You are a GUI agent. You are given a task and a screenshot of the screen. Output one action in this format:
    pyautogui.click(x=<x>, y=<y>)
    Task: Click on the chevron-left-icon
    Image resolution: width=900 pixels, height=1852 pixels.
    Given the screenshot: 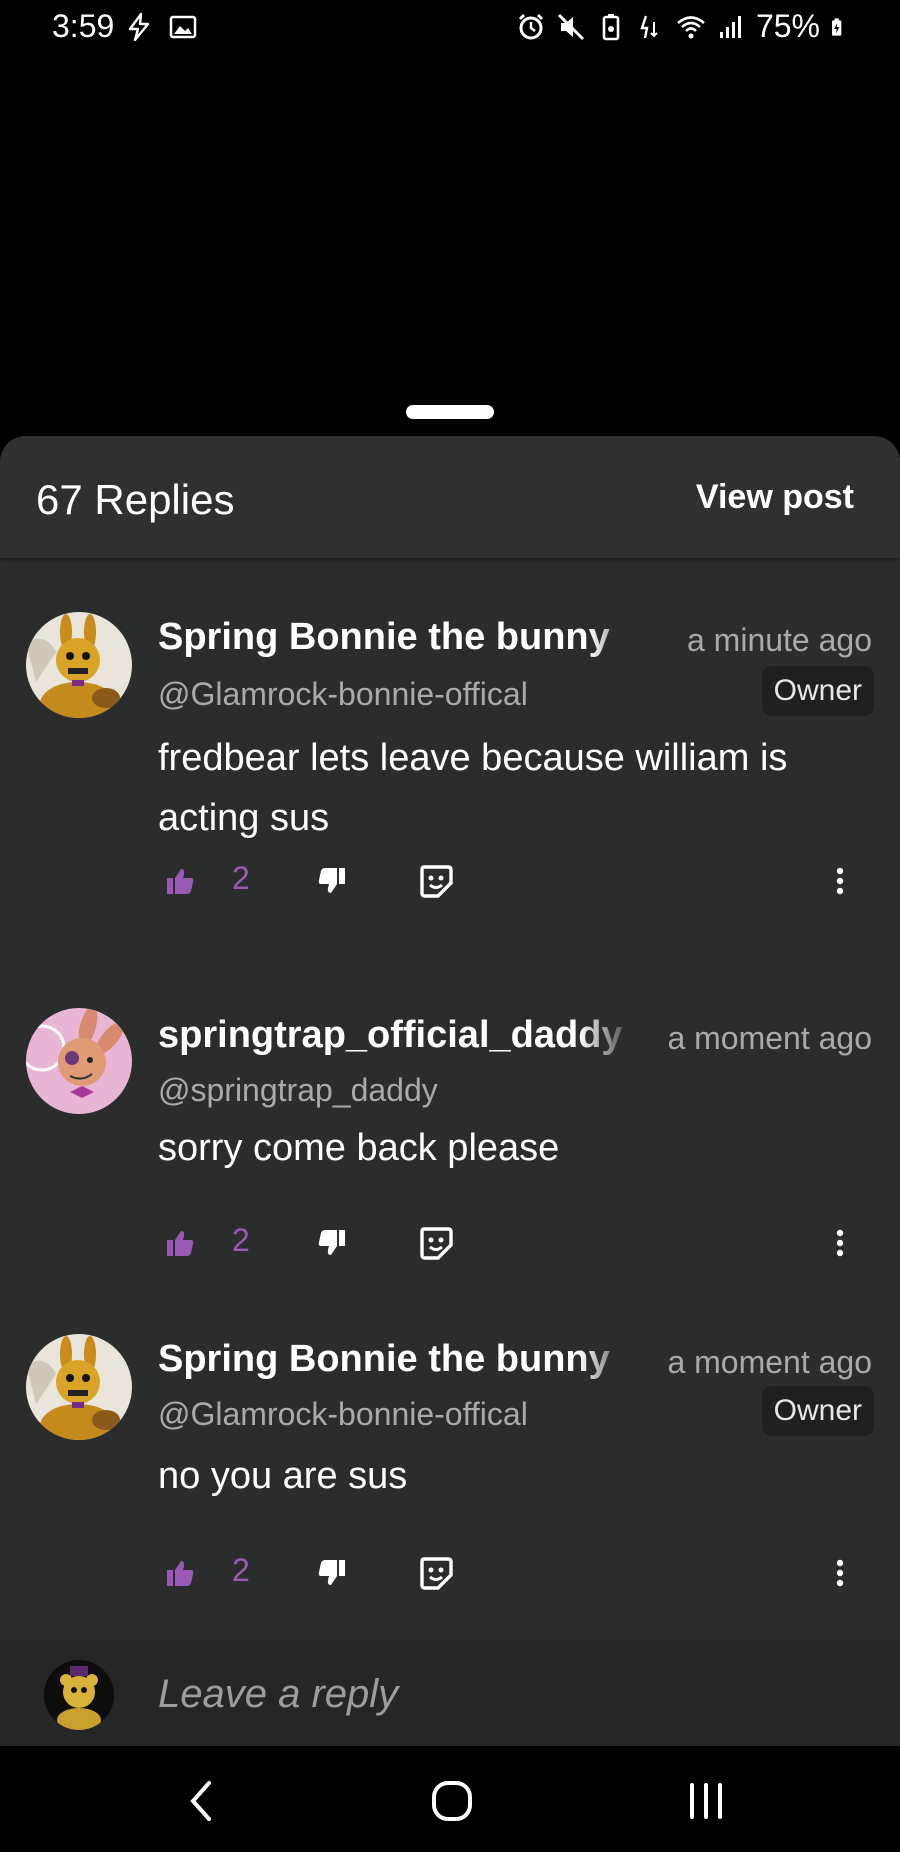 What is the action you would take?
    pyautogui.click(x=200, y=1801)
    